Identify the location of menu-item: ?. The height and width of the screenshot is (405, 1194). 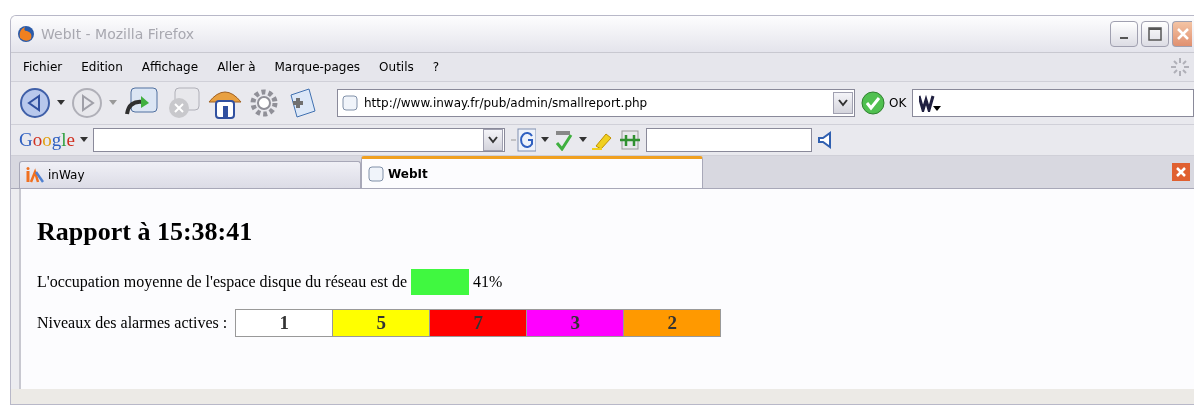
(436, 67).